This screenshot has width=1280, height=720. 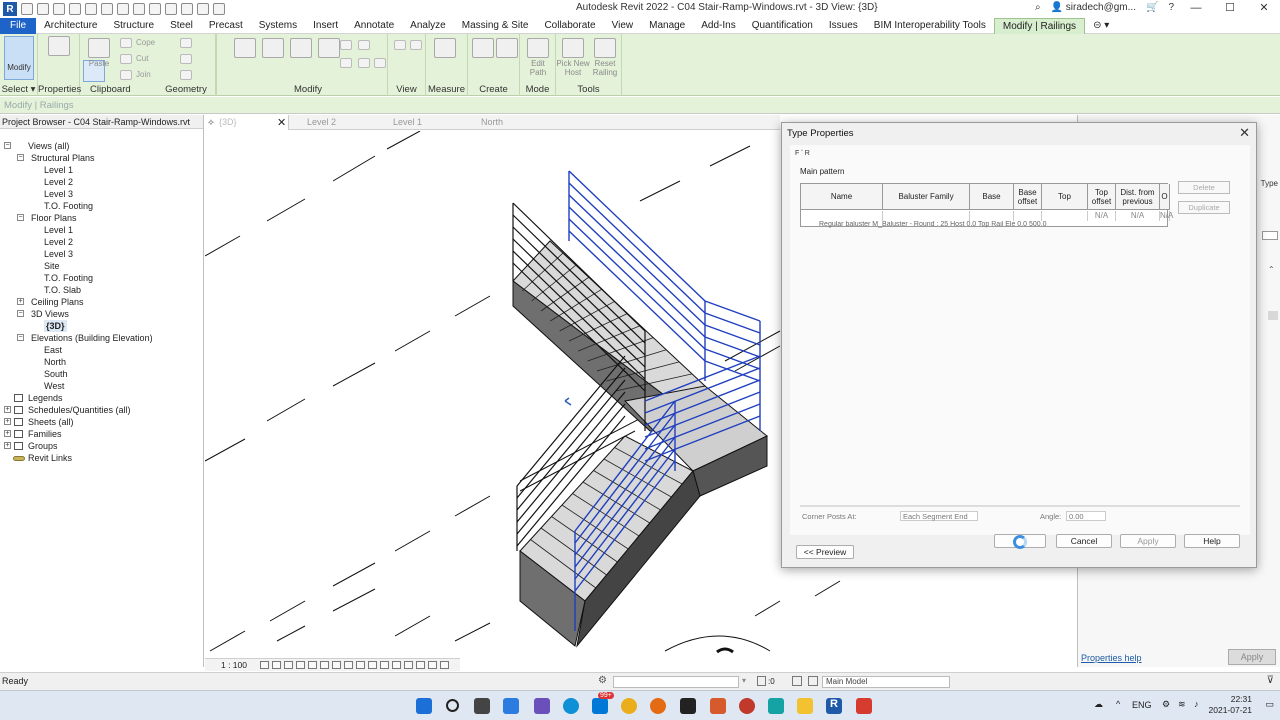 What do you see at coordinates (538, 57) in the screenshot?
I see `edit-path-button: Edit Path` at bounding box center [538, 57].